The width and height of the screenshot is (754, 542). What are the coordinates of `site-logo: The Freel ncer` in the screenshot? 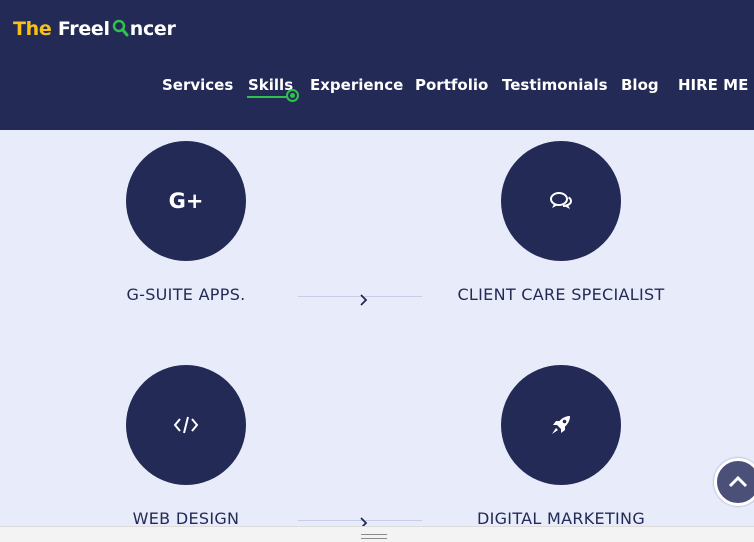 It's located at (94, 29).